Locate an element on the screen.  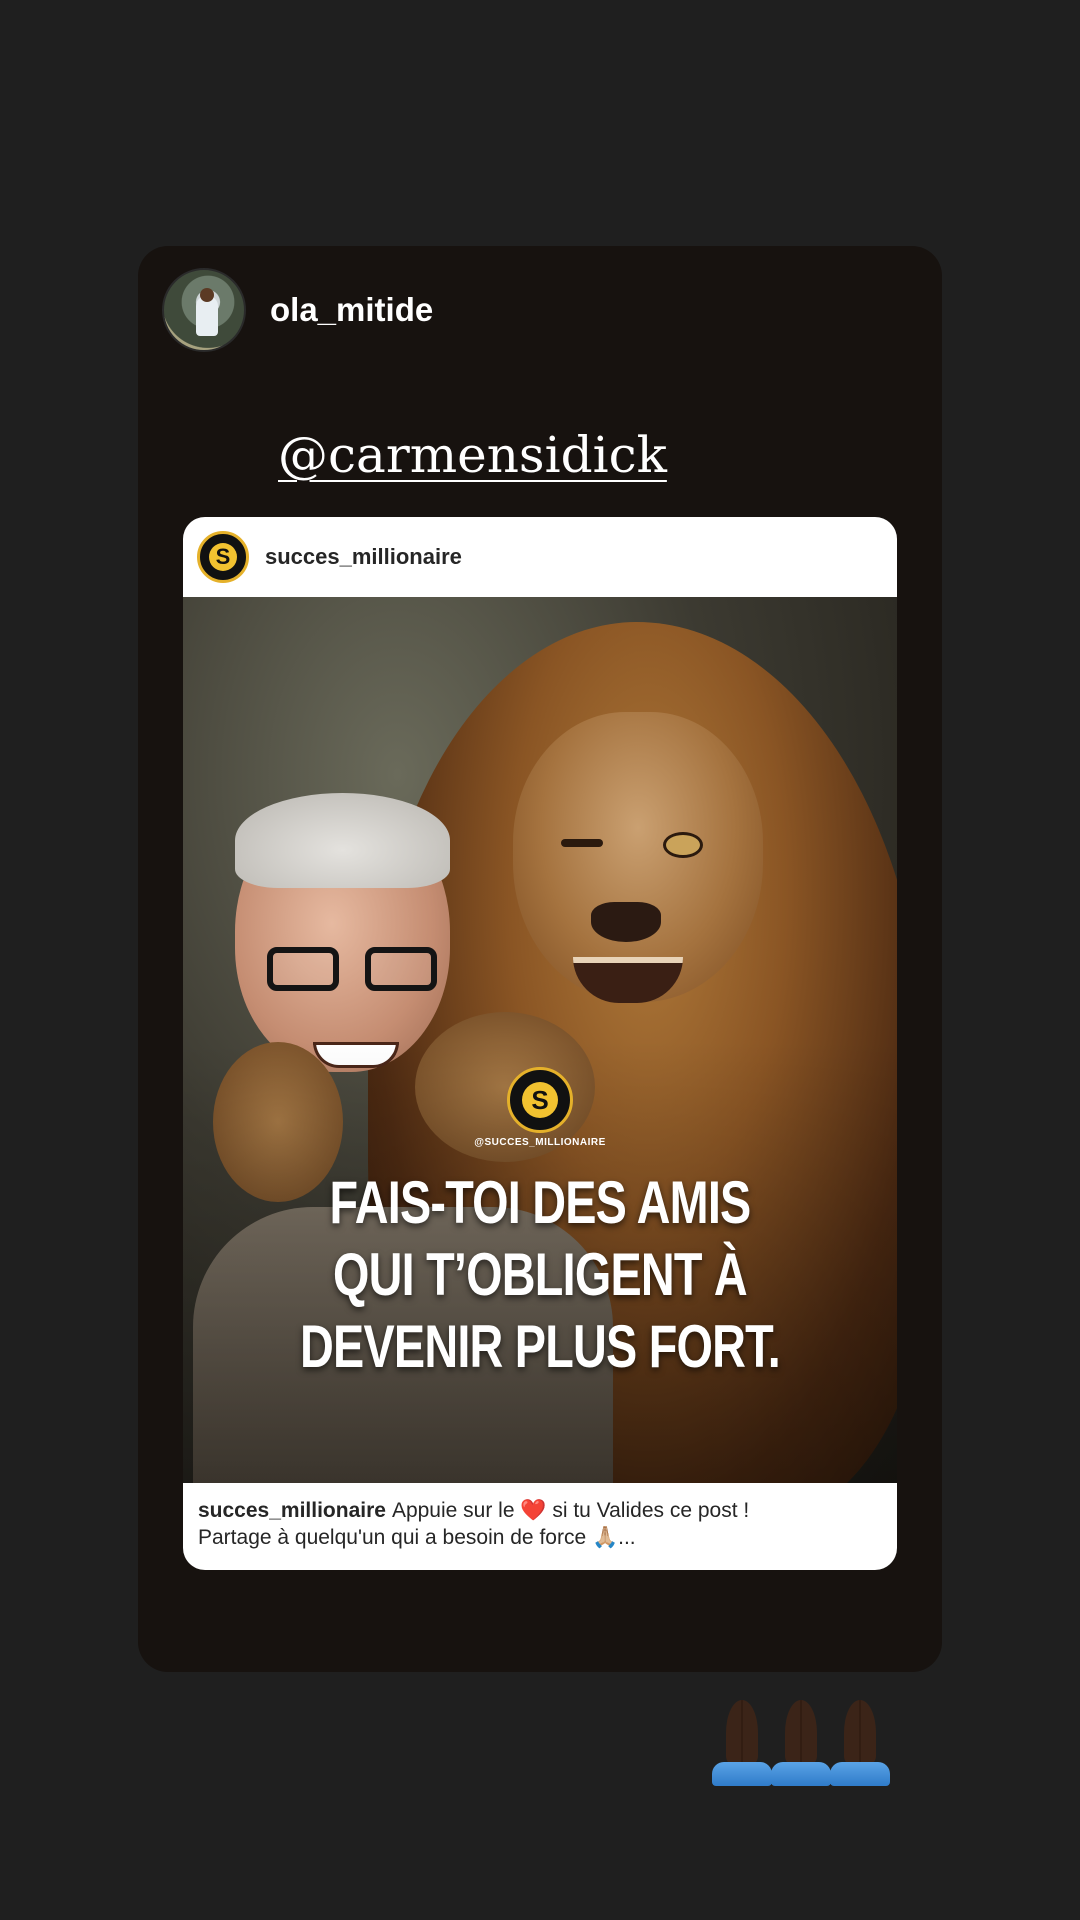
watermark-handle: @SUCCES_MILLIONAIRE is located at coordinates (540, 1142).